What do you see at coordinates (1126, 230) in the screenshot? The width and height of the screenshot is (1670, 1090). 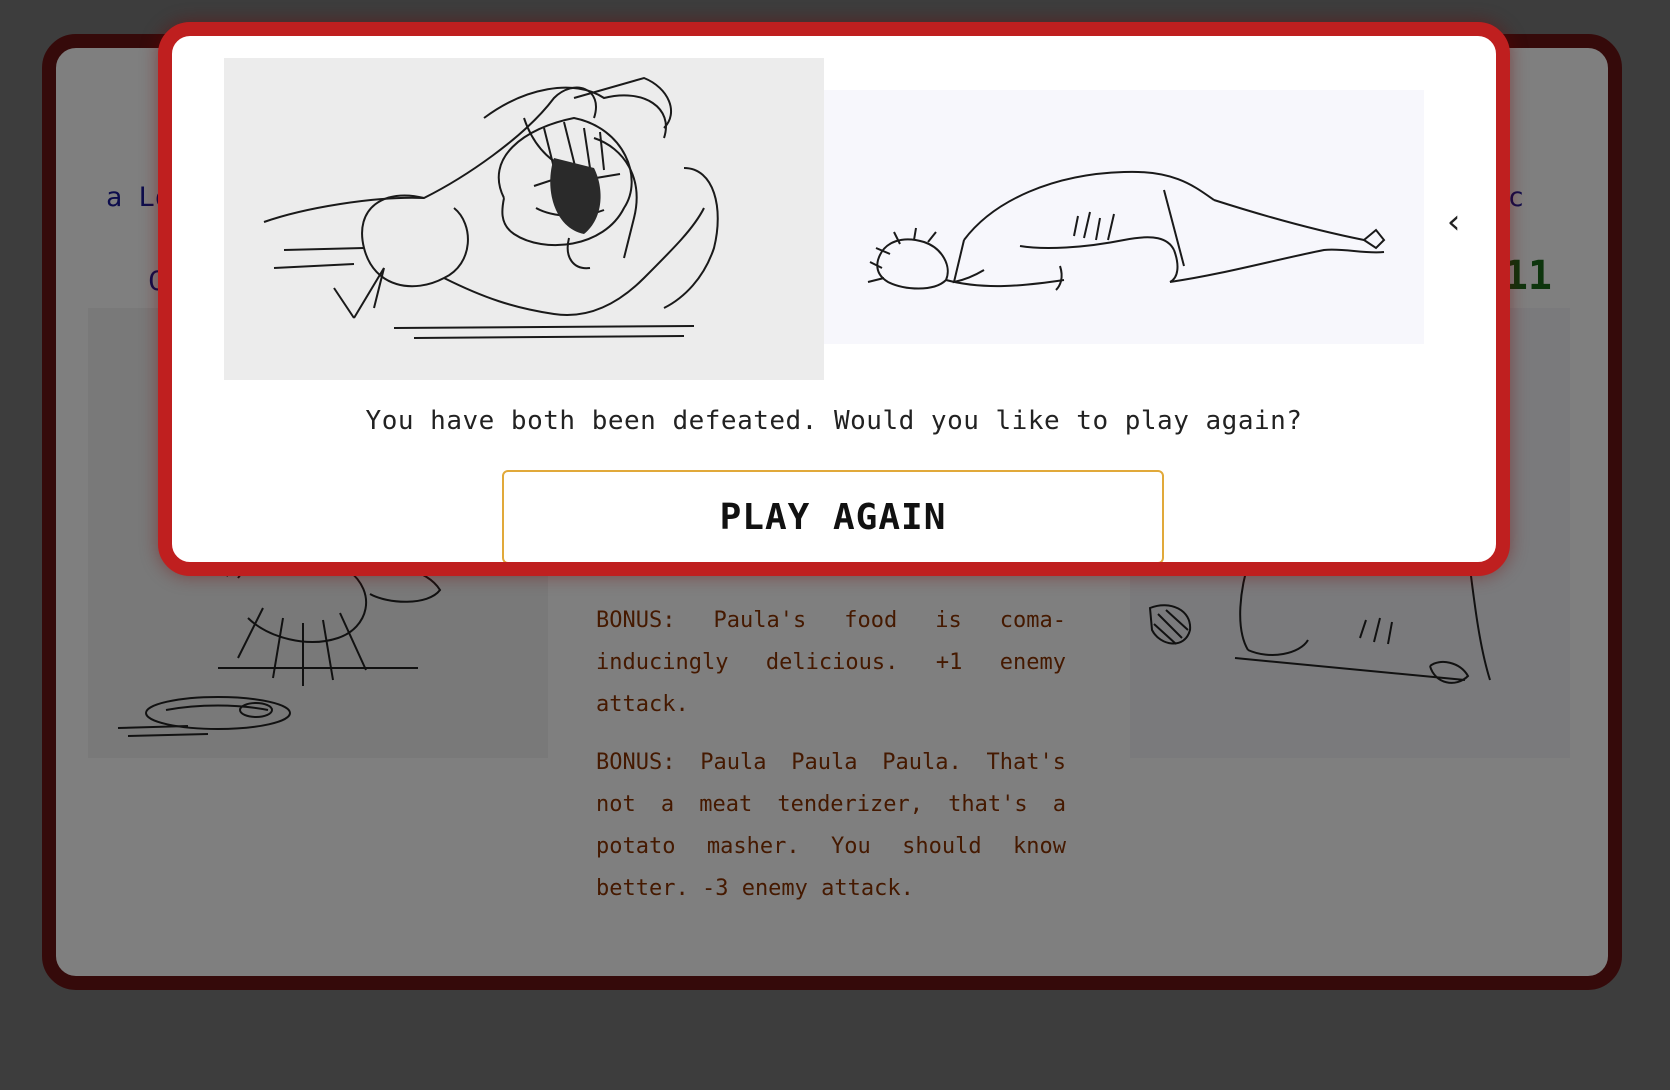 I see `defeated-hero-drawing` at bounding box center [1126, 230].